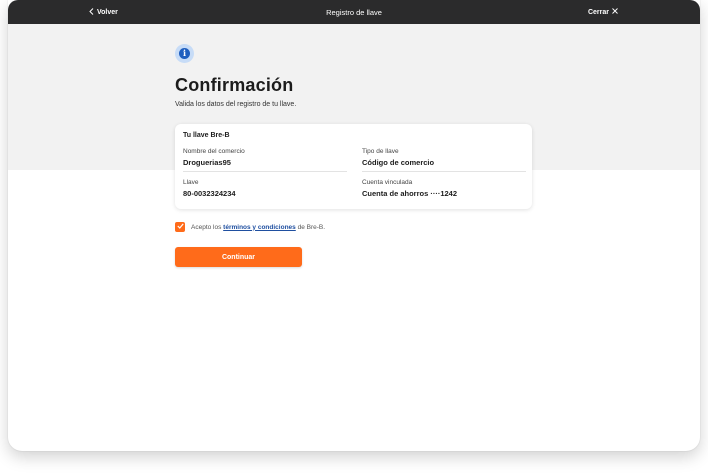 This screenshot has width=708, height=474. I want to click on continue-button: Continuar, so click(238, 257).